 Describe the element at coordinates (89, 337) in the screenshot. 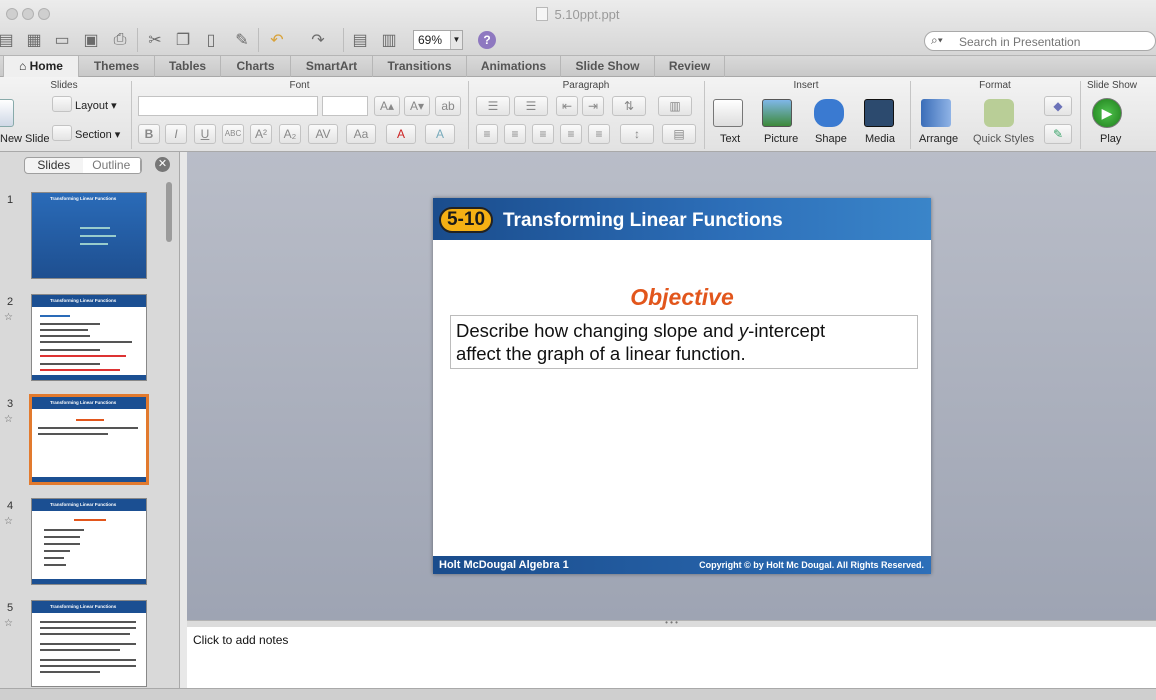

I see `slide-thumbnail-2: Transforming Linear Functions` at that location.